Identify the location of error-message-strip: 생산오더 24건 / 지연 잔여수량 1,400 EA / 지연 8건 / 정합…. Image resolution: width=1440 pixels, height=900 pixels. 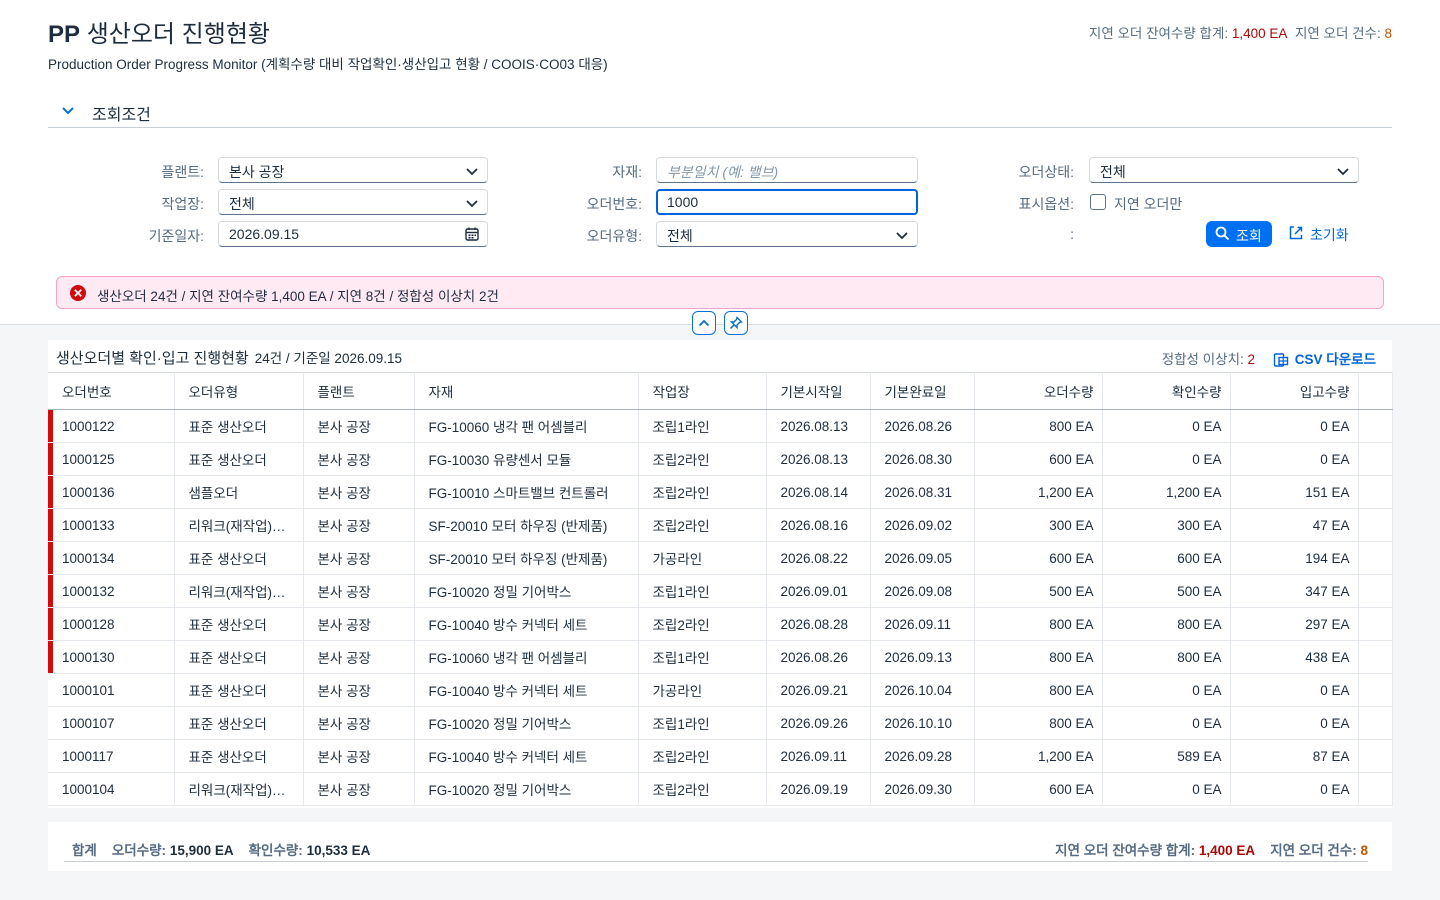
(720, 292).